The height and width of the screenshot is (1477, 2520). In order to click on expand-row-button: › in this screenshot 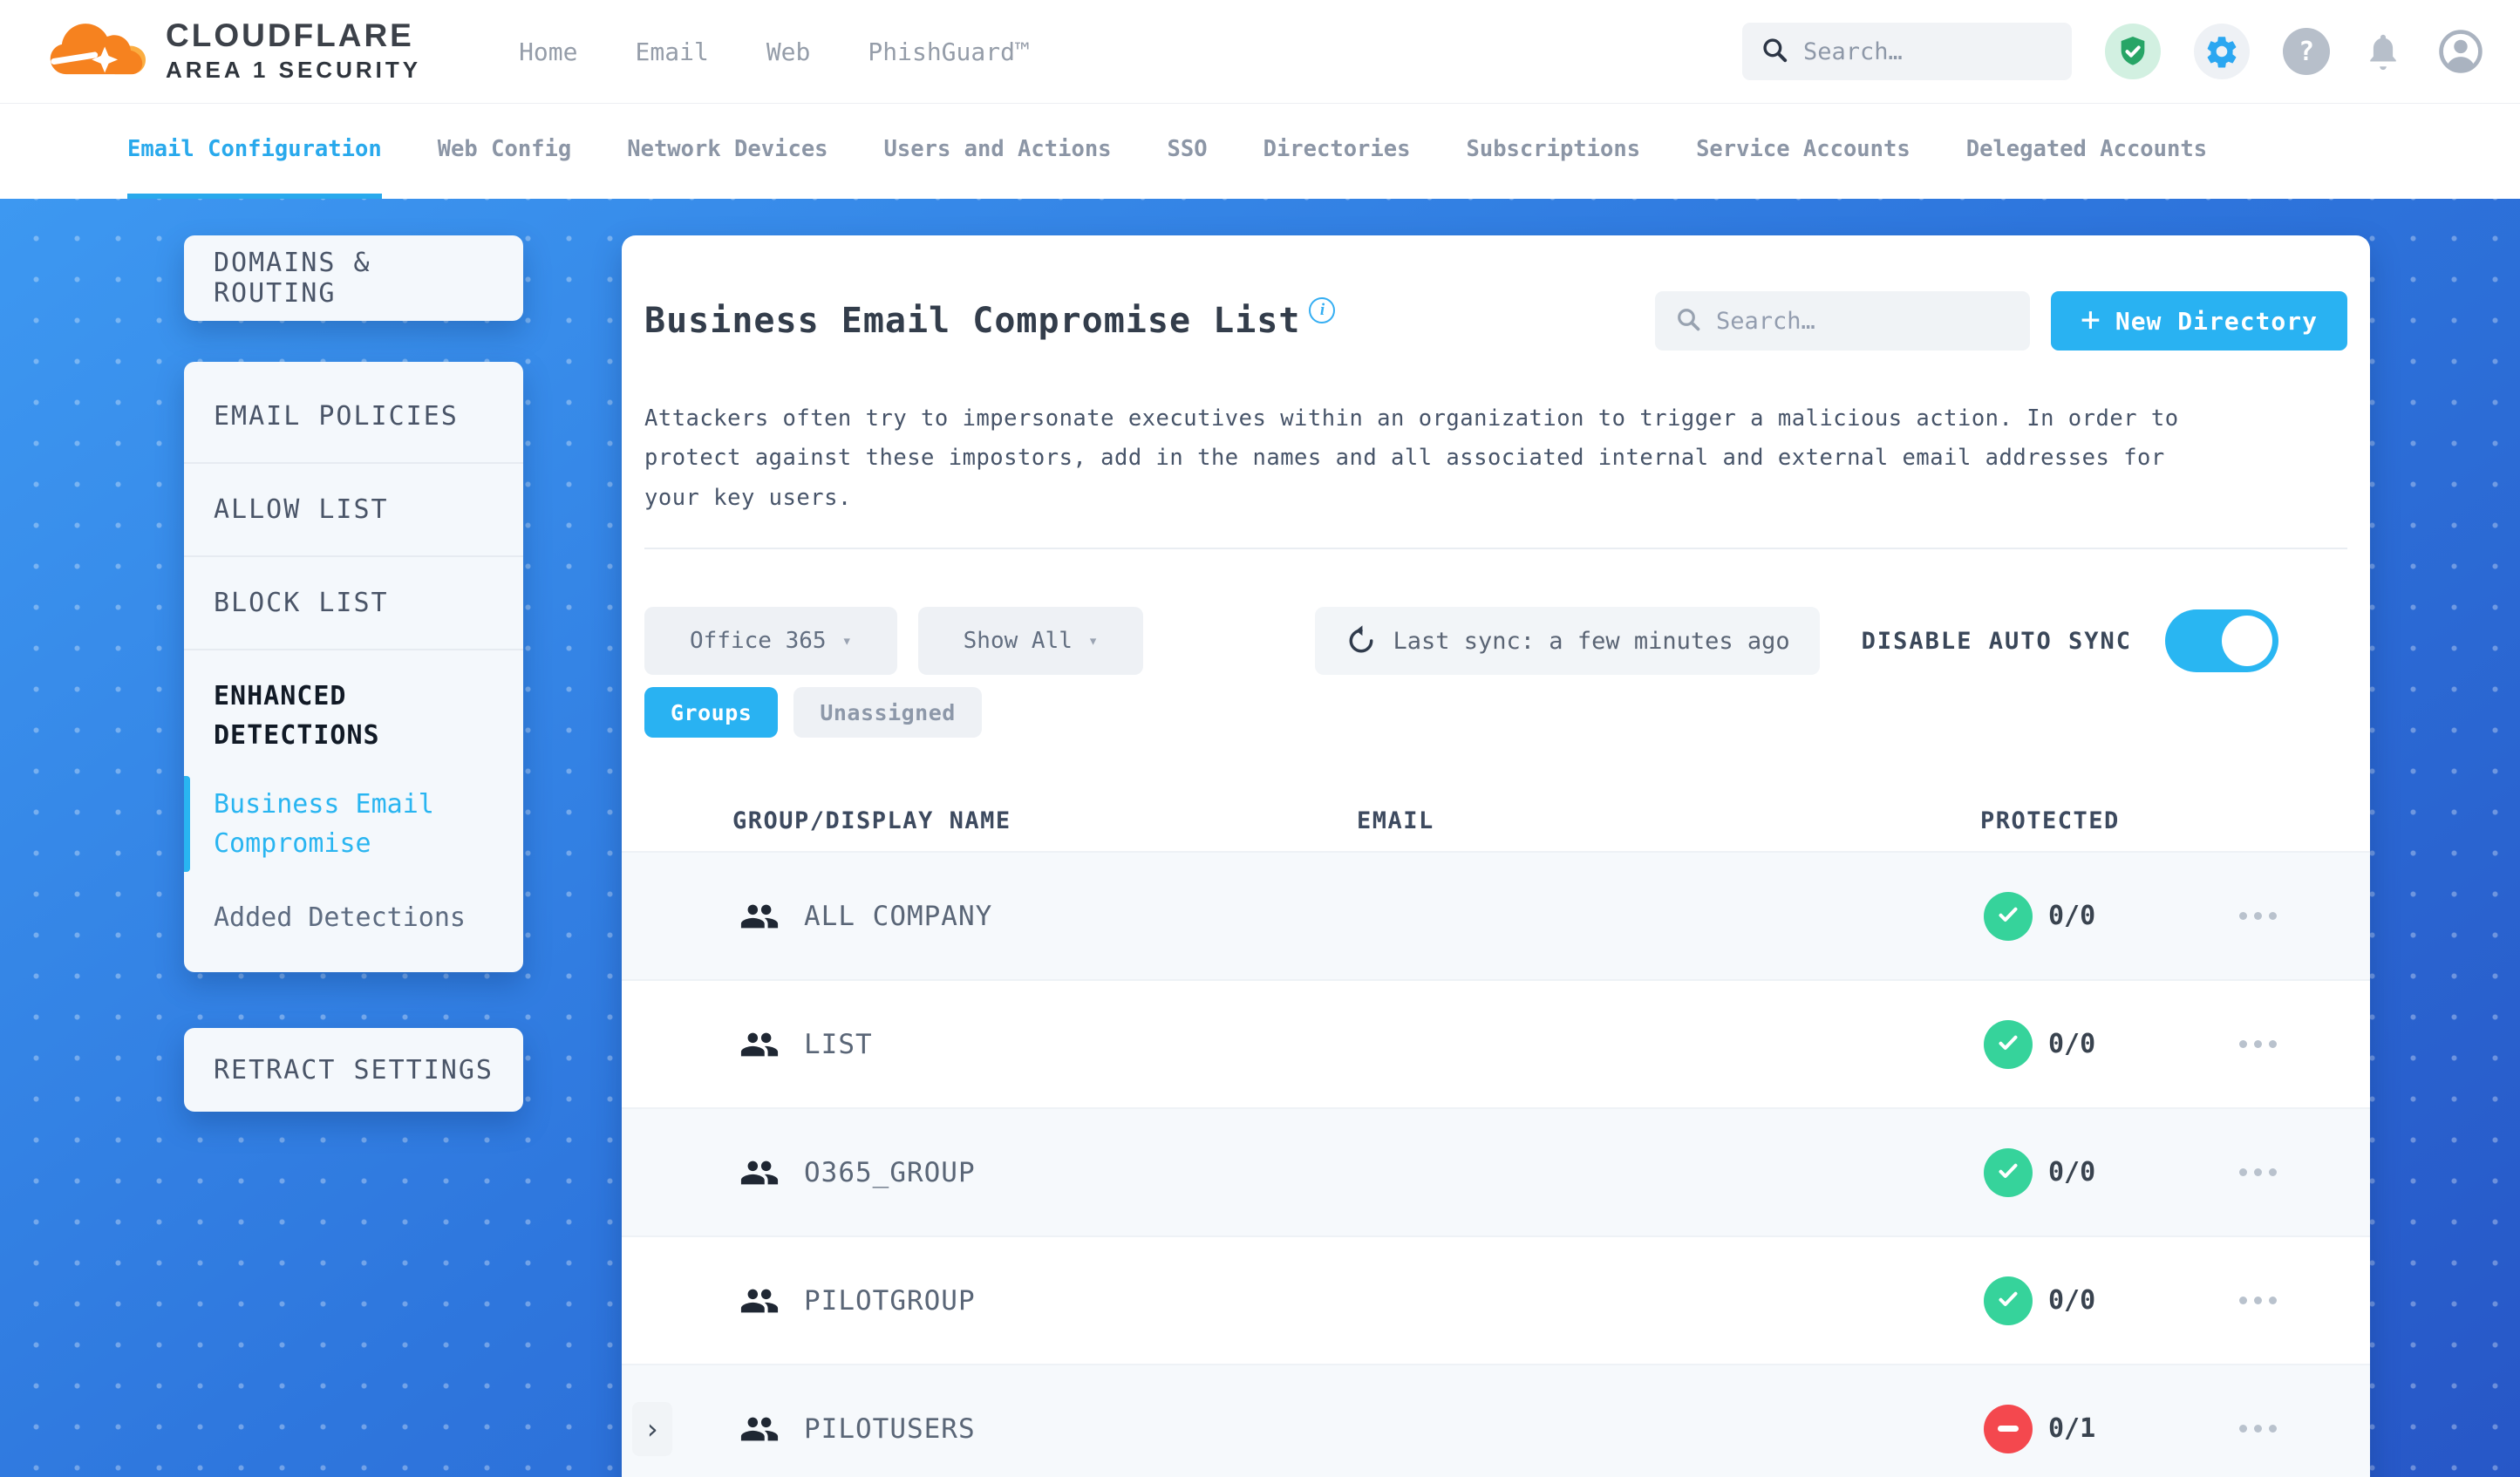, I will do `click(652, 1429)`.